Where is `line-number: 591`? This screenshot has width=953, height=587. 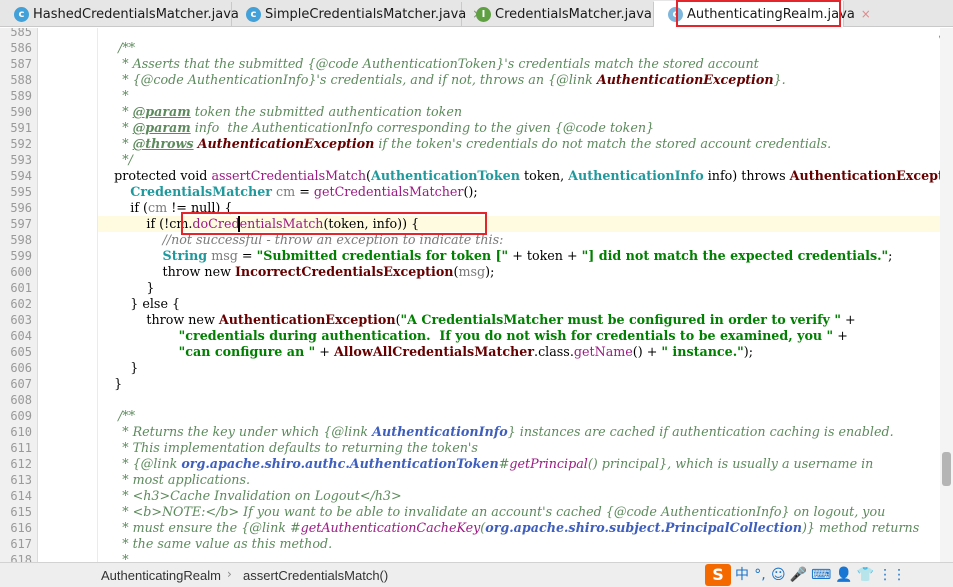 line-number: 591 is located at coordinates (21, 128).